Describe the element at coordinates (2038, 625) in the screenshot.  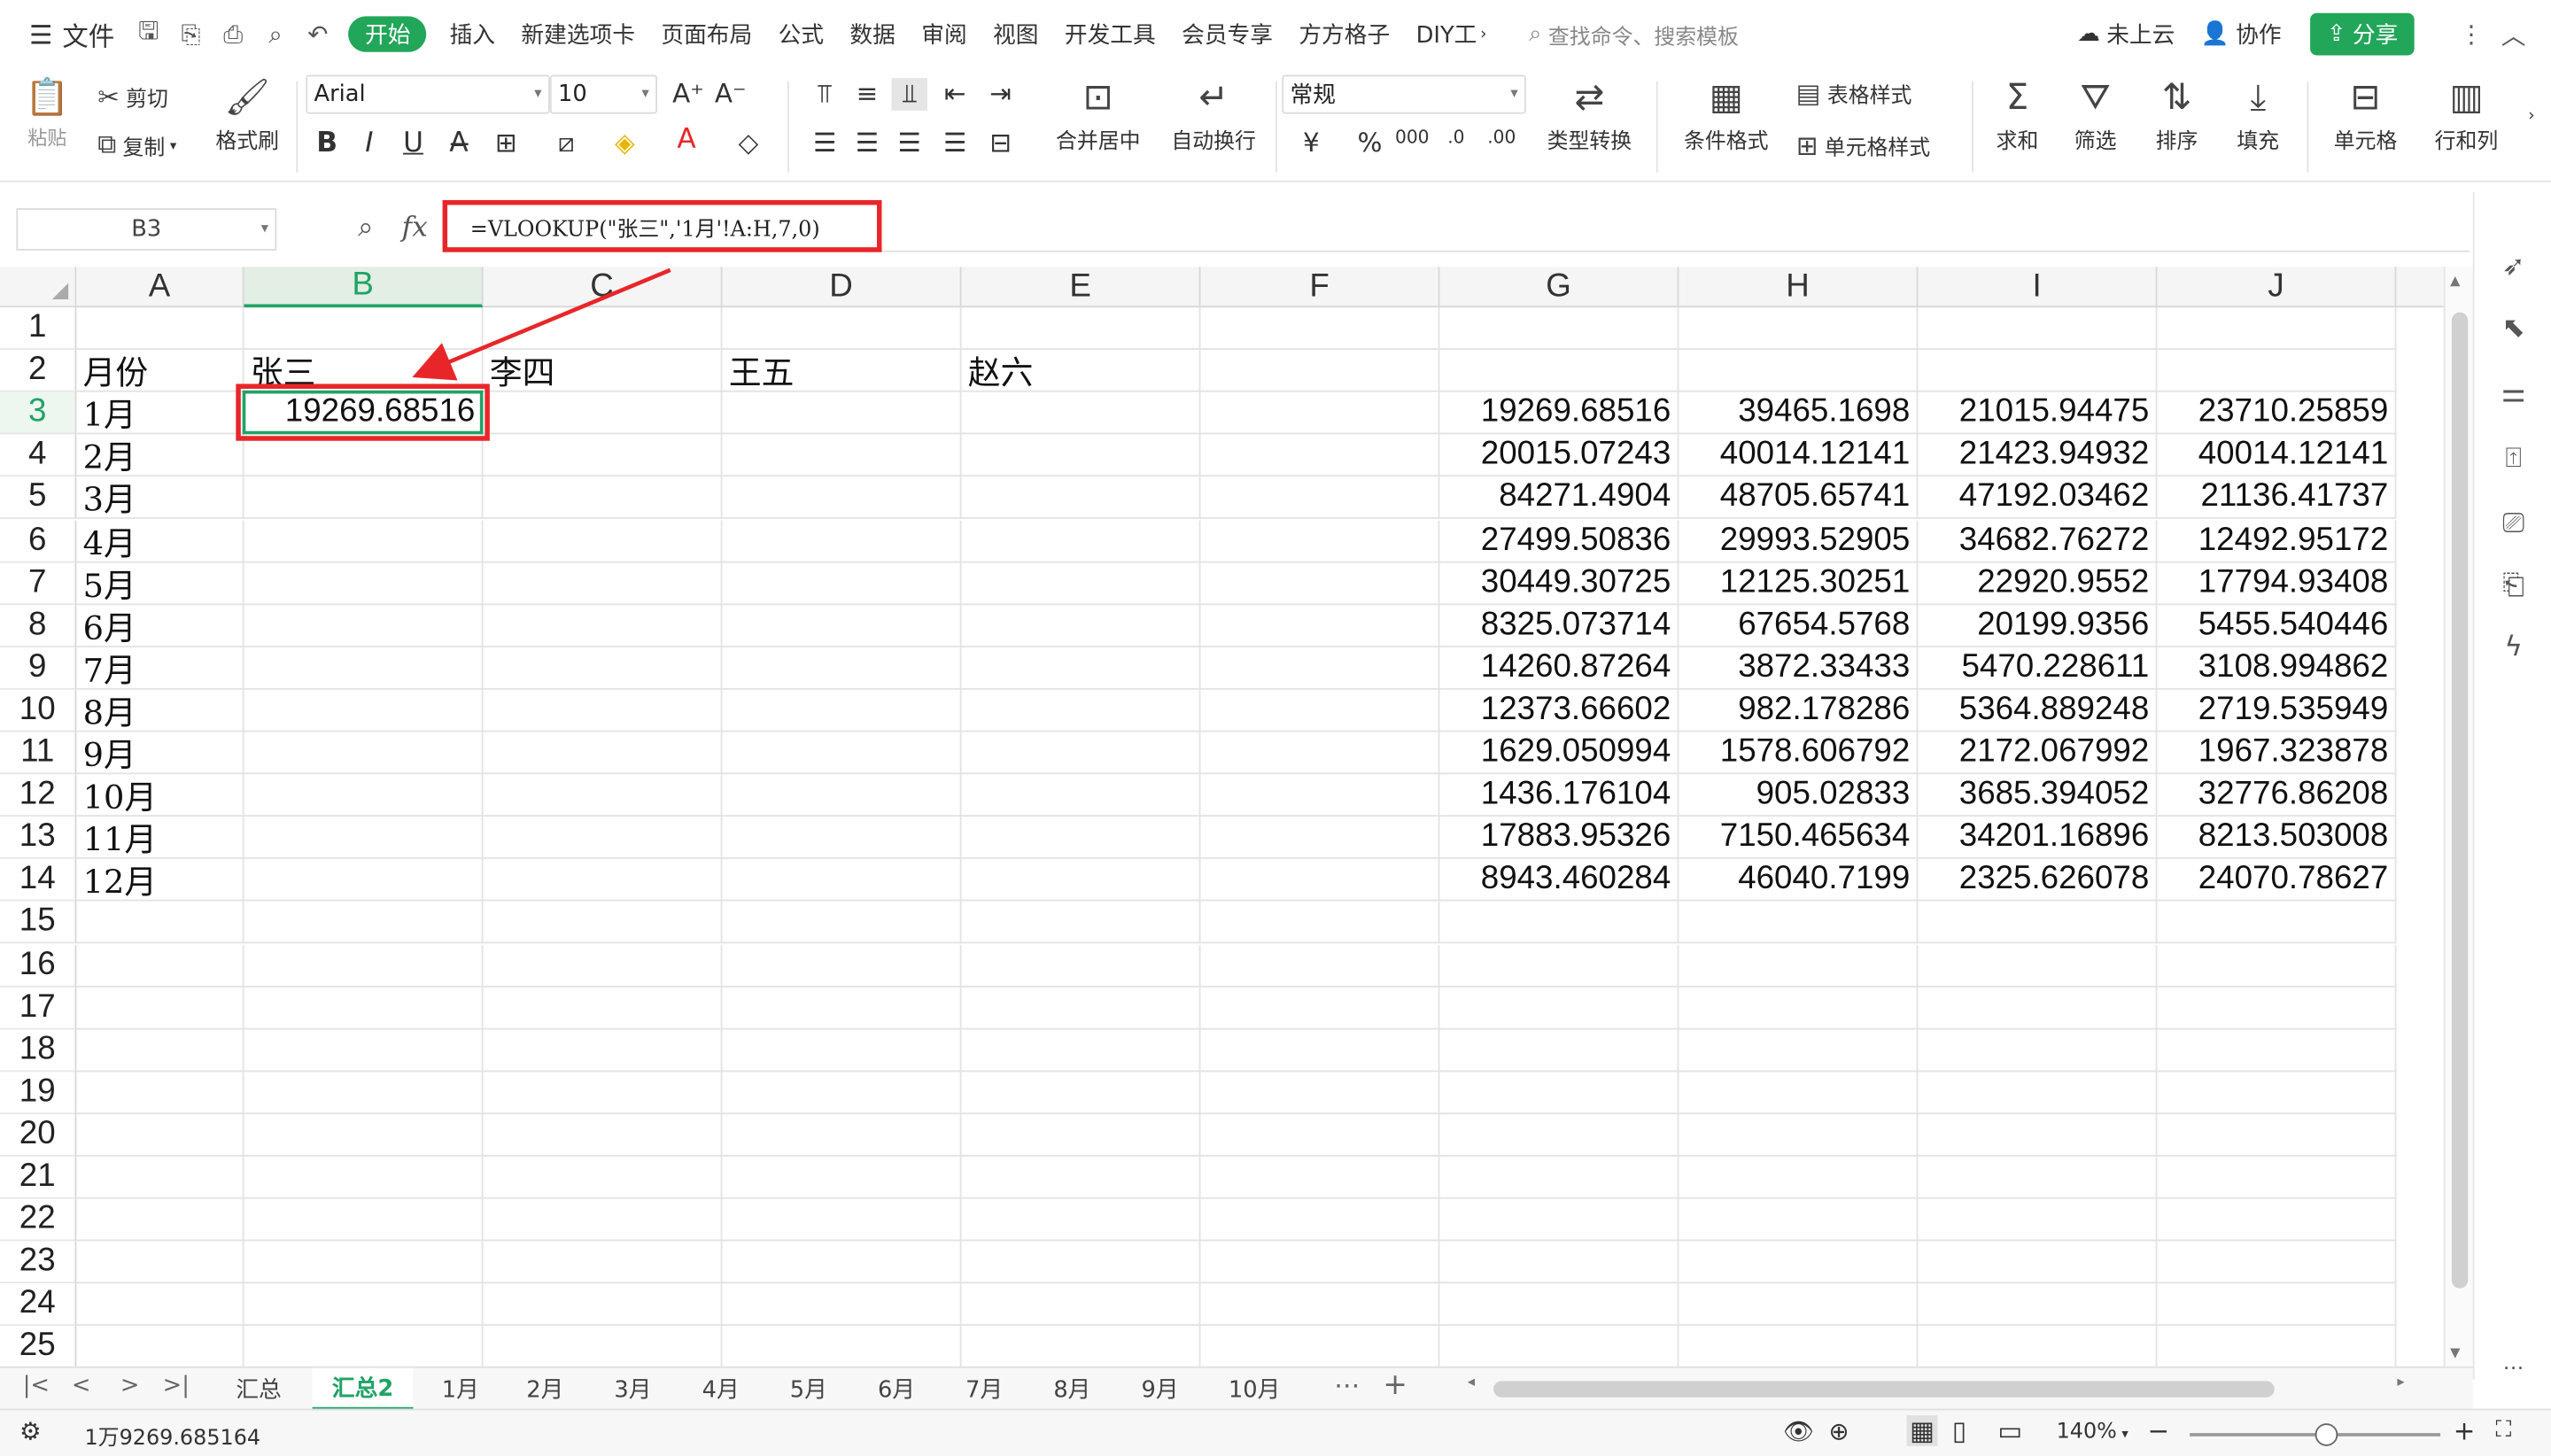
I see `cell-i8: 20199.9356` at that location.